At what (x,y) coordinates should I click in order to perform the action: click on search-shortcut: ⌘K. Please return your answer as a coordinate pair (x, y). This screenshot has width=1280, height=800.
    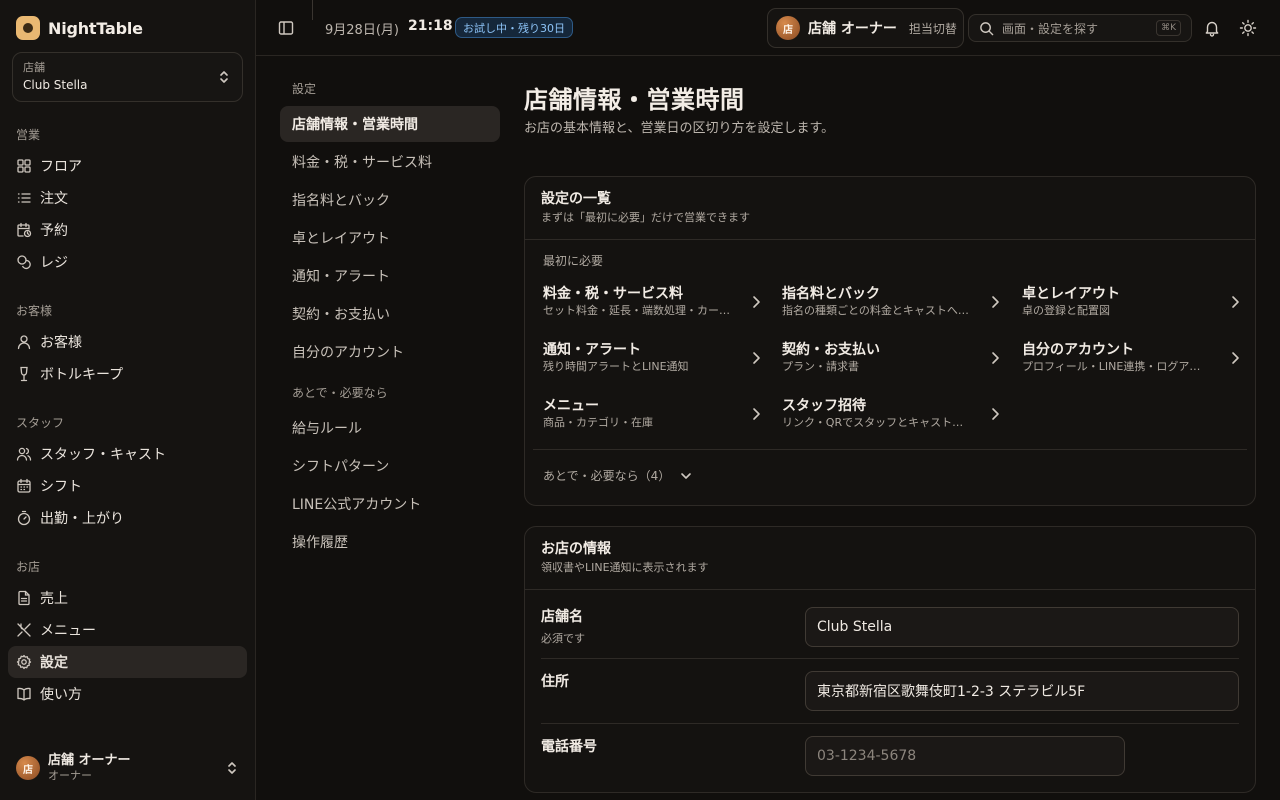
    Looking at the image, I should click on (1168, 28).